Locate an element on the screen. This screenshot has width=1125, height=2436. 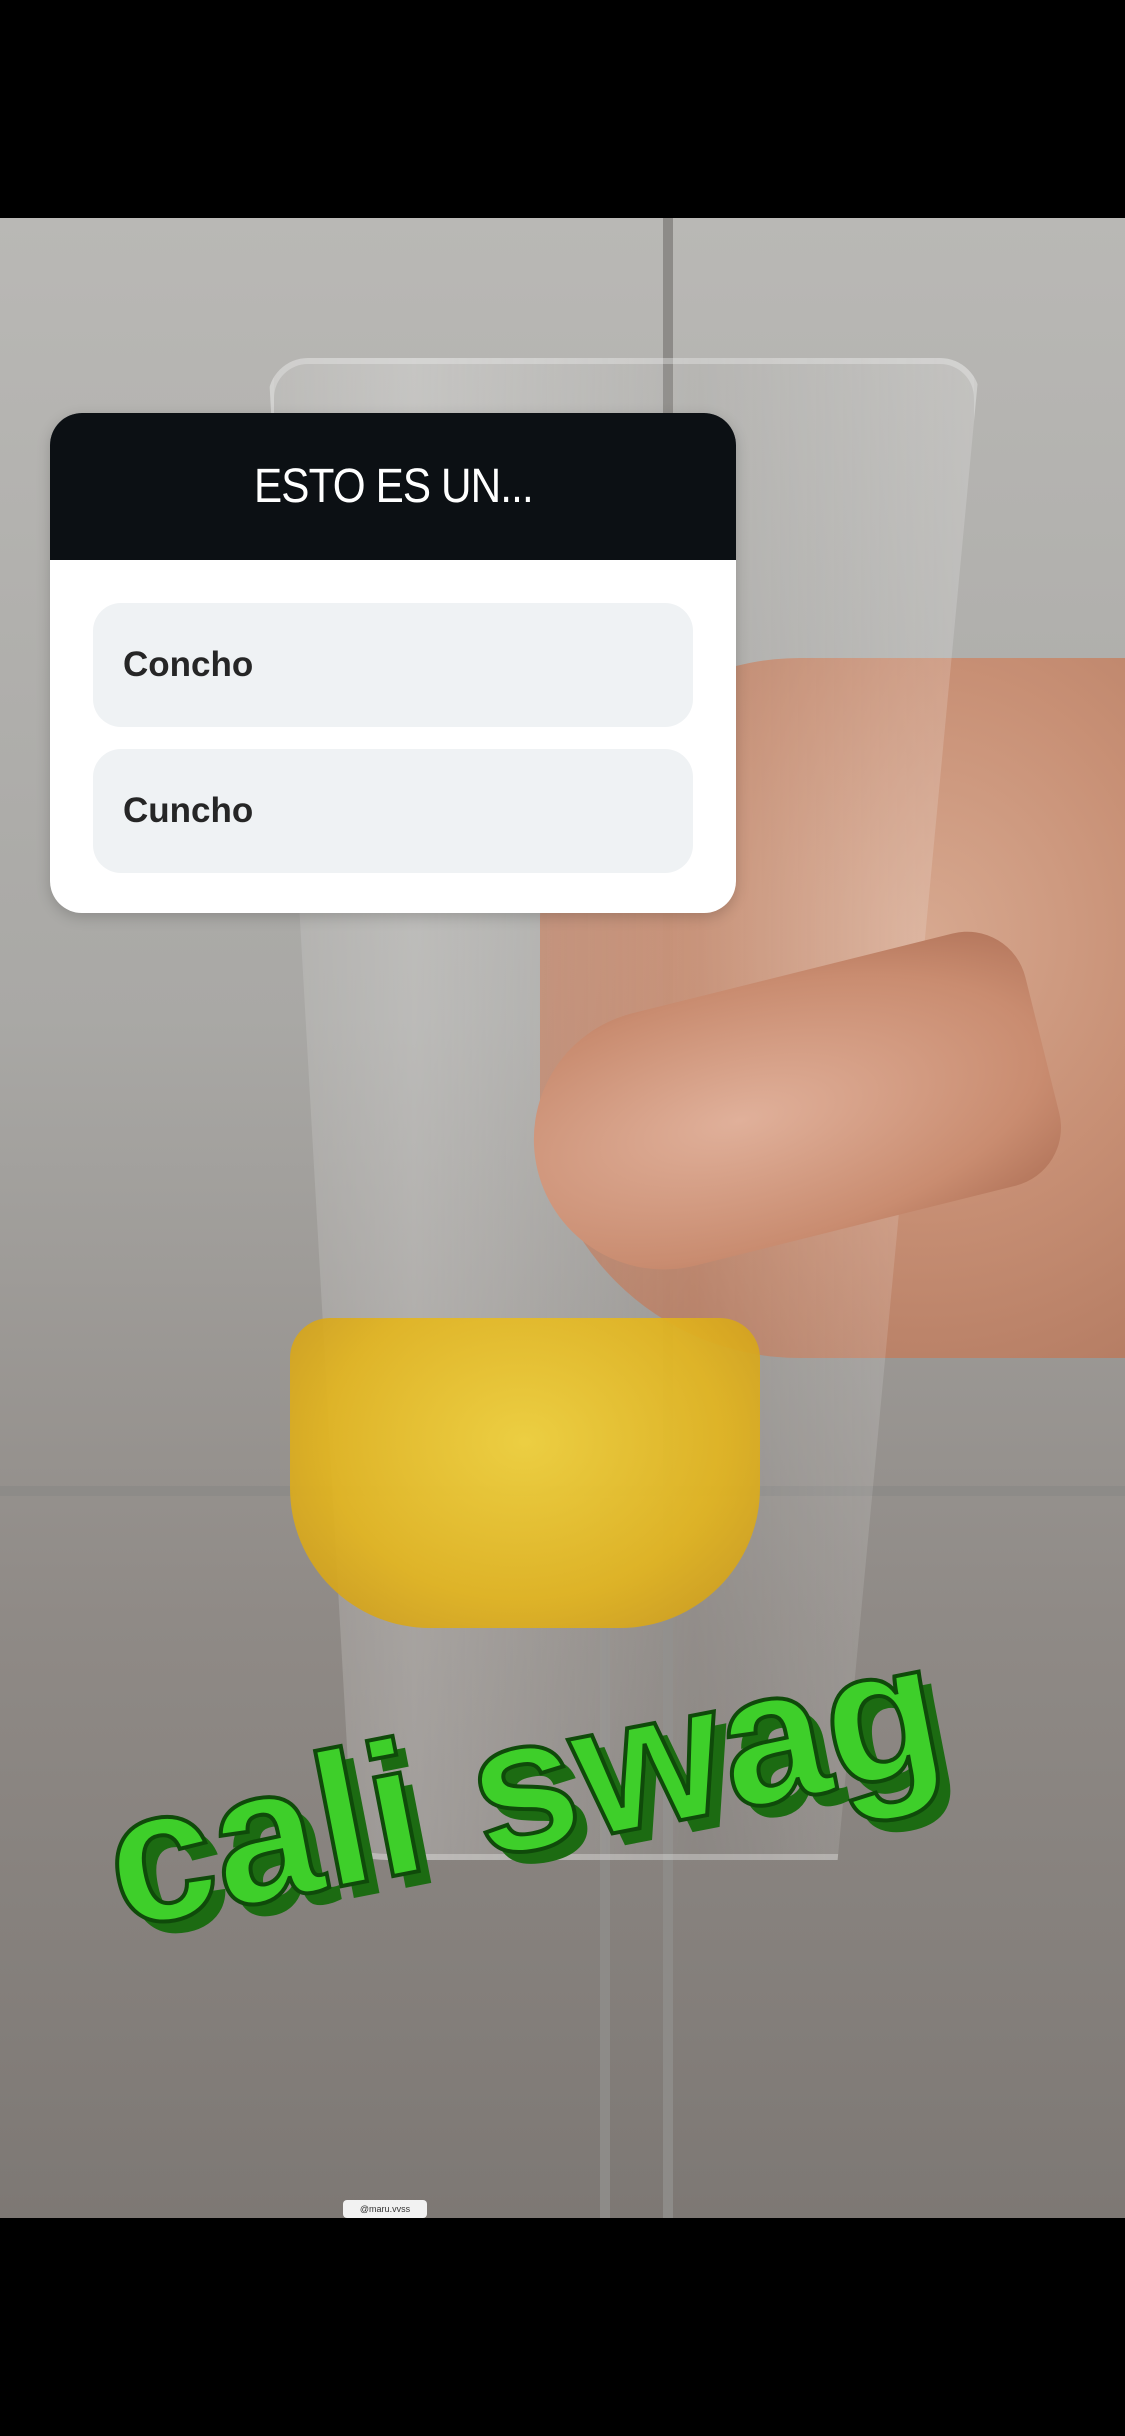
cali-swag-graphic: cali swag cali swag is located at coordinates (528, 1789).